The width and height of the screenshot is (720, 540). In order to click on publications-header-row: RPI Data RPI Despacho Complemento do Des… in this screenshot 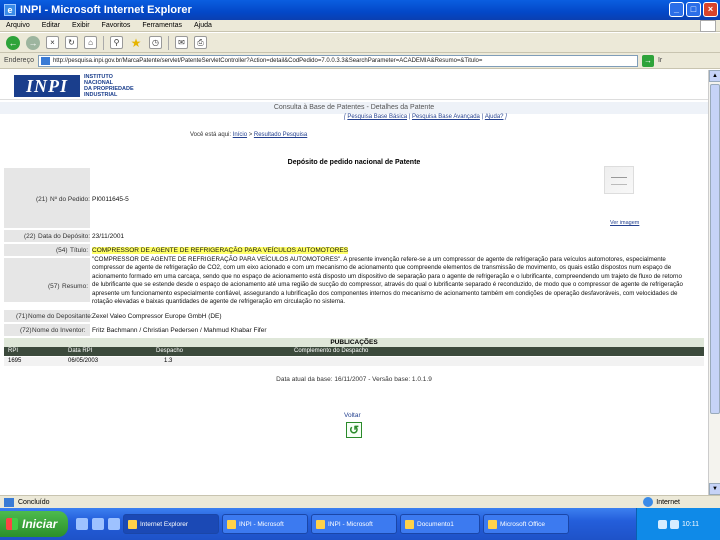, I will do `click(354, 351)`.